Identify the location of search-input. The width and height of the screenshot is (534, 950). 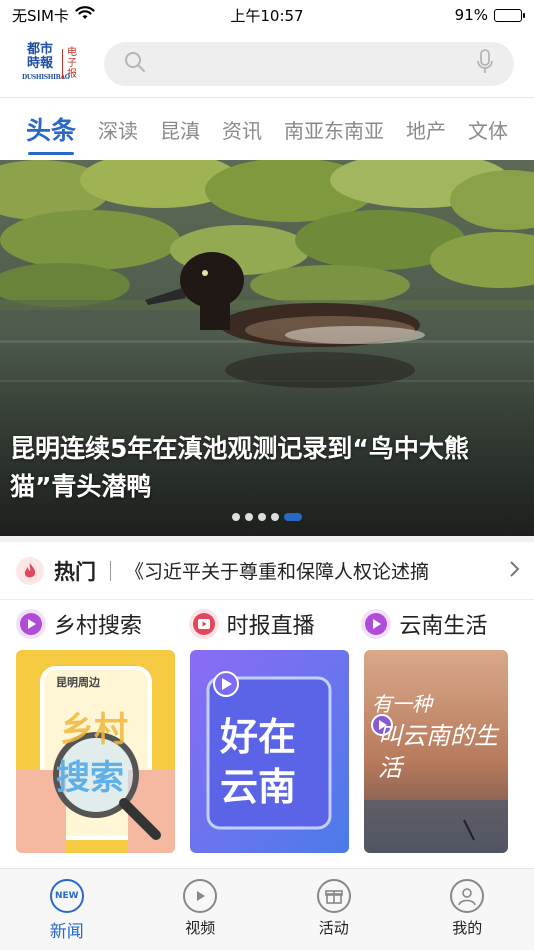
(316, 63).